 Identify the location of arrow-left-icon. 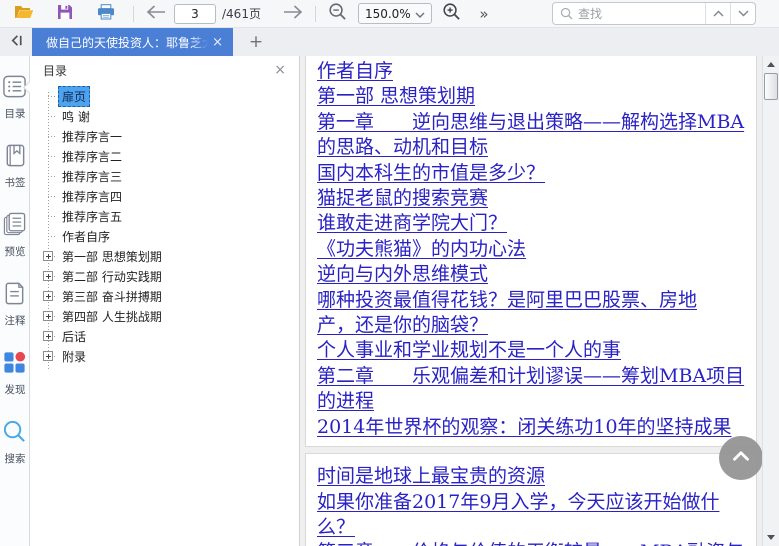
(156, 14).